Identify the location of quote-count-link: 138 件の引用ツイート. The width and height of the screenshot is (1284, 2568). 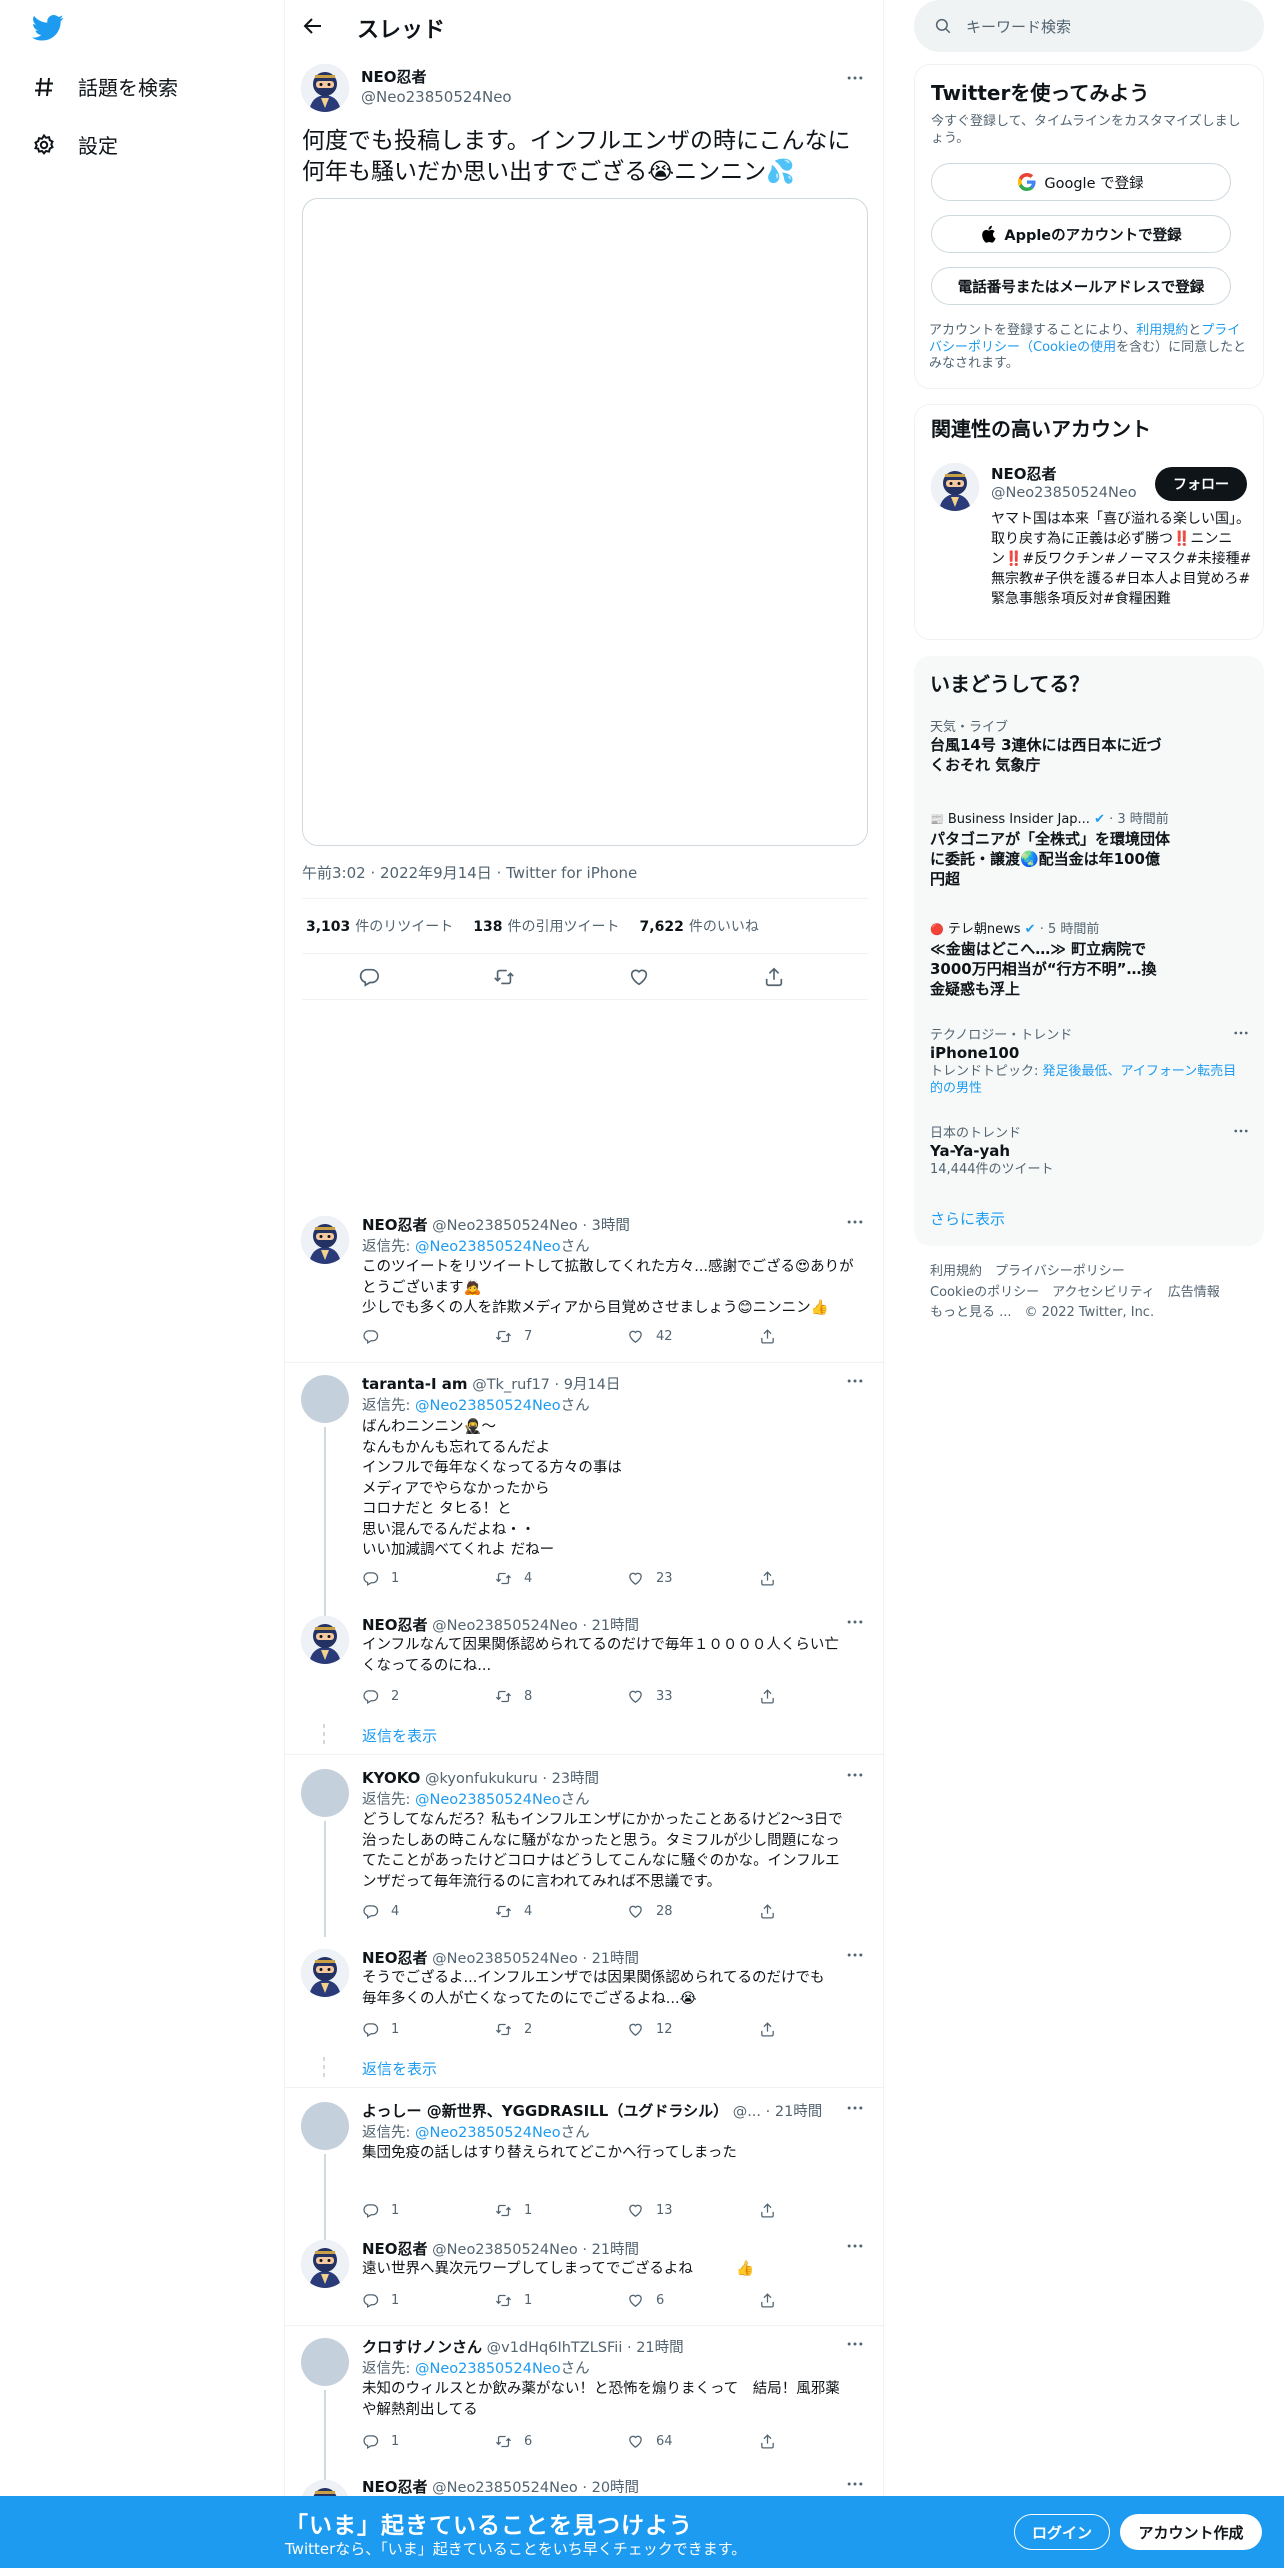
(546, 926).